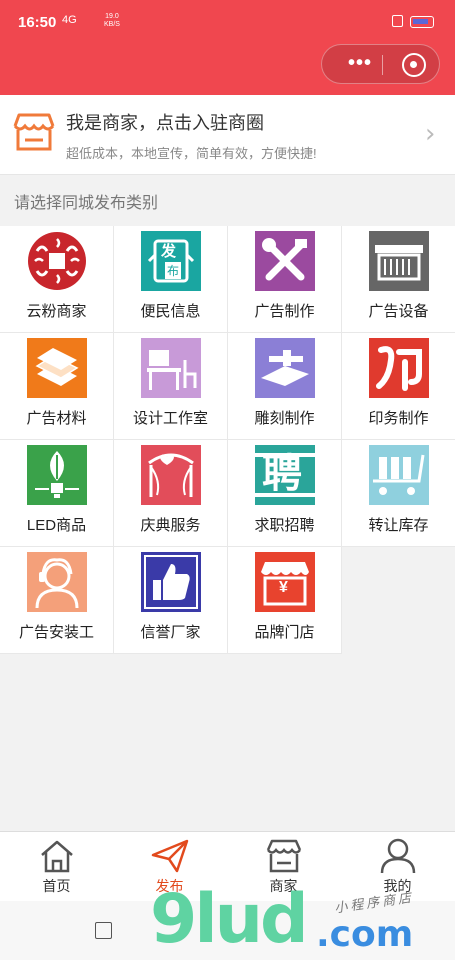  I want to click on category-reputable-manufacturer: 信誉厂家, so click(171, 600).